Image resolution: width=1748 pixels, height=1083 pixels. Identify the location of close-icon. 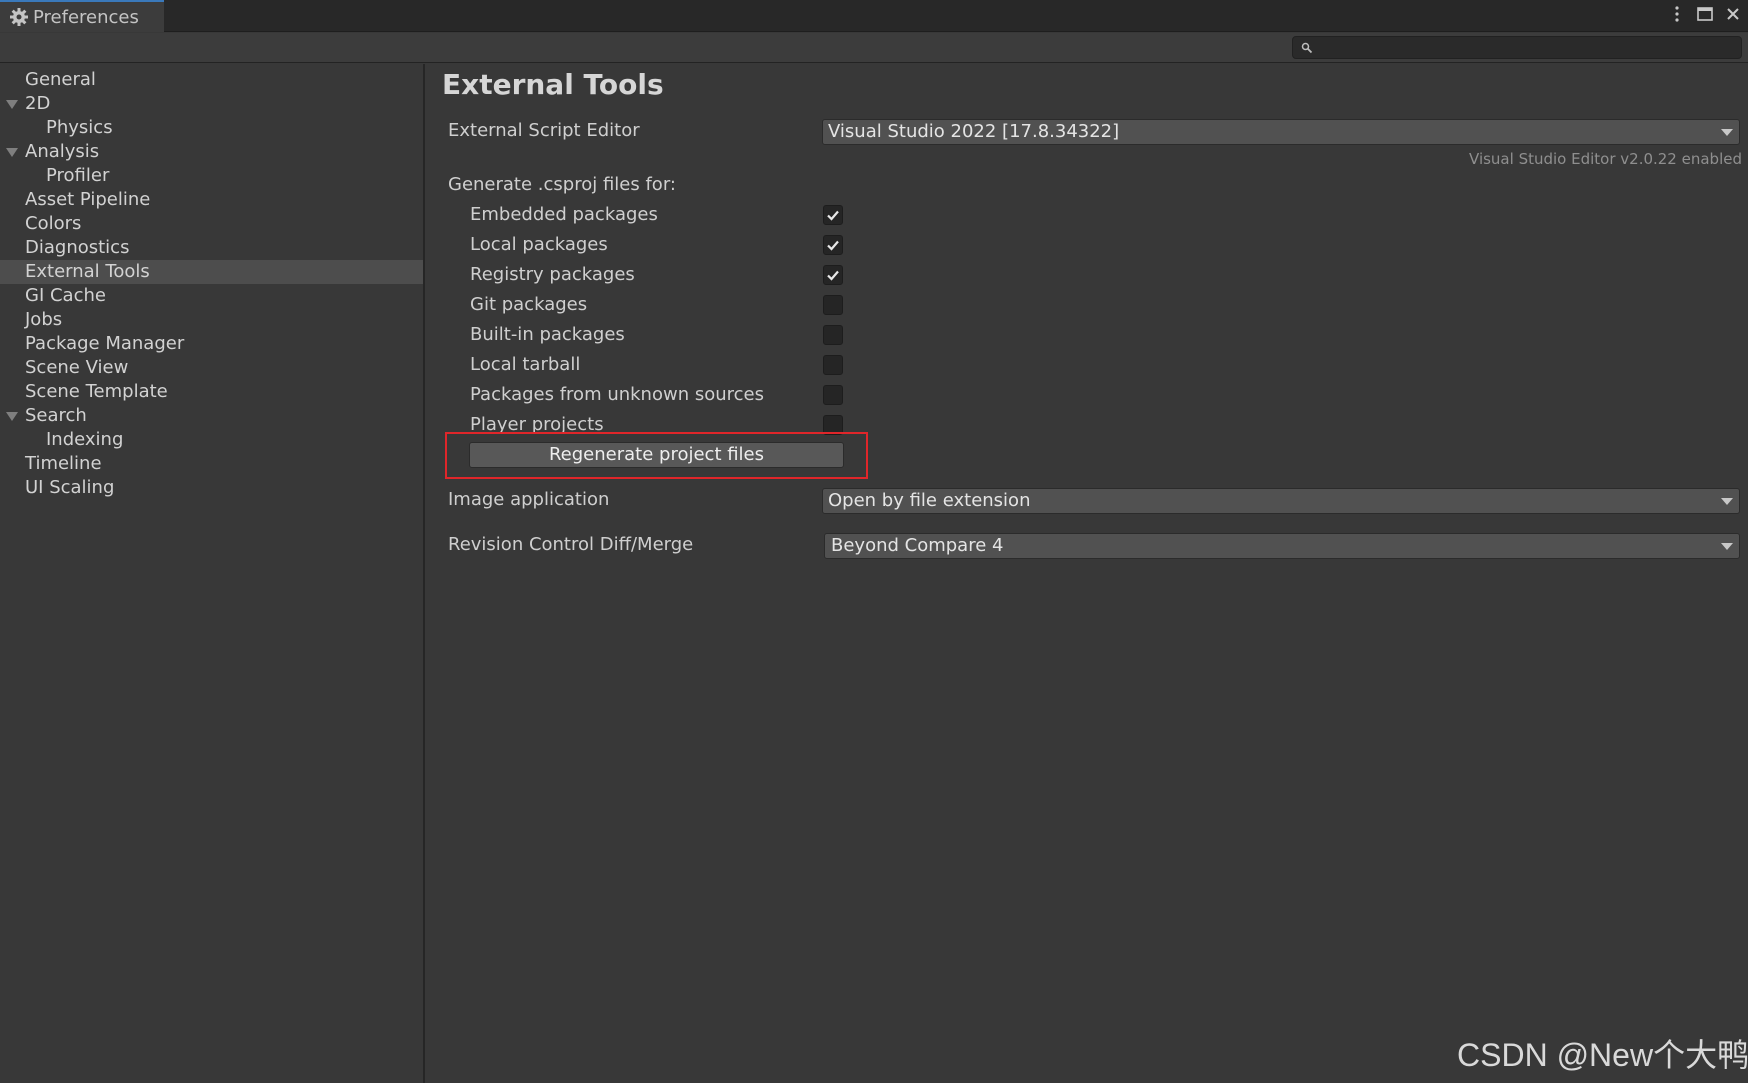
(1733, 14).